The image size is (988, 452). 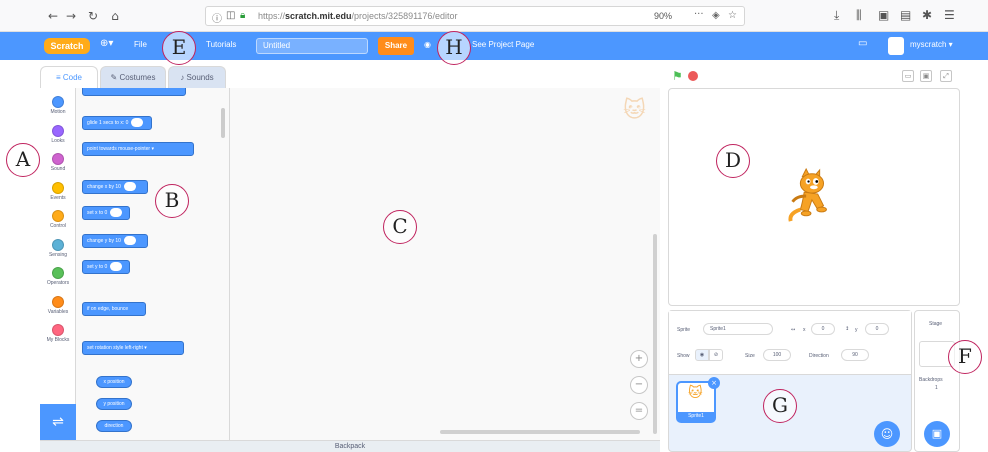 I want to click on sprite-name-input: Sprite1, so click(x=738, y=329).